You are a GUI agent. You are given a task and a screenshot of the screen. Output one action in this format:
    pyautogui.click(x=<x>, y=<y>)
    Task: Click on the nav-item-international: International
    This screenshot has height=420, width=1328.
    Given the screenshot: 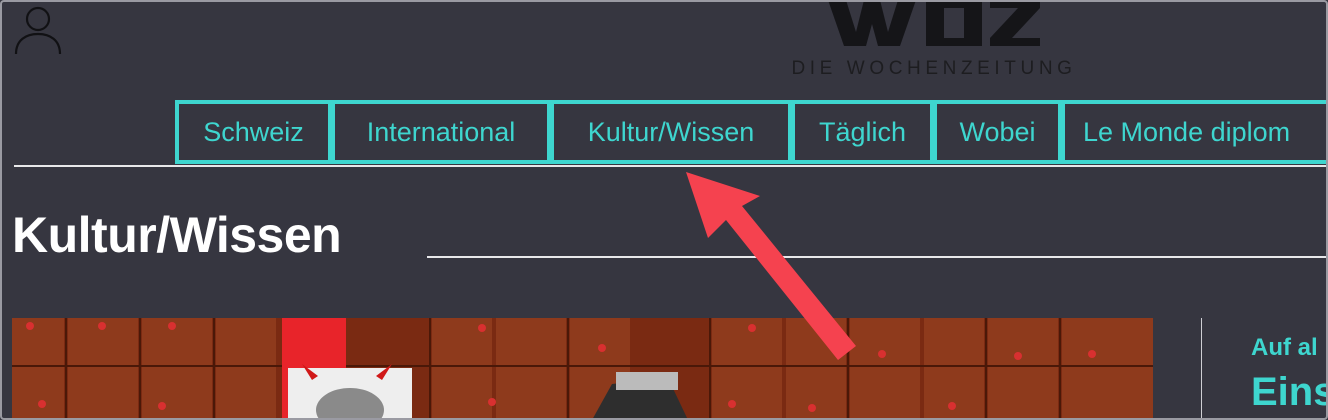 What is the action you would take?
    pyautogui.click(x=441, y=132)
    